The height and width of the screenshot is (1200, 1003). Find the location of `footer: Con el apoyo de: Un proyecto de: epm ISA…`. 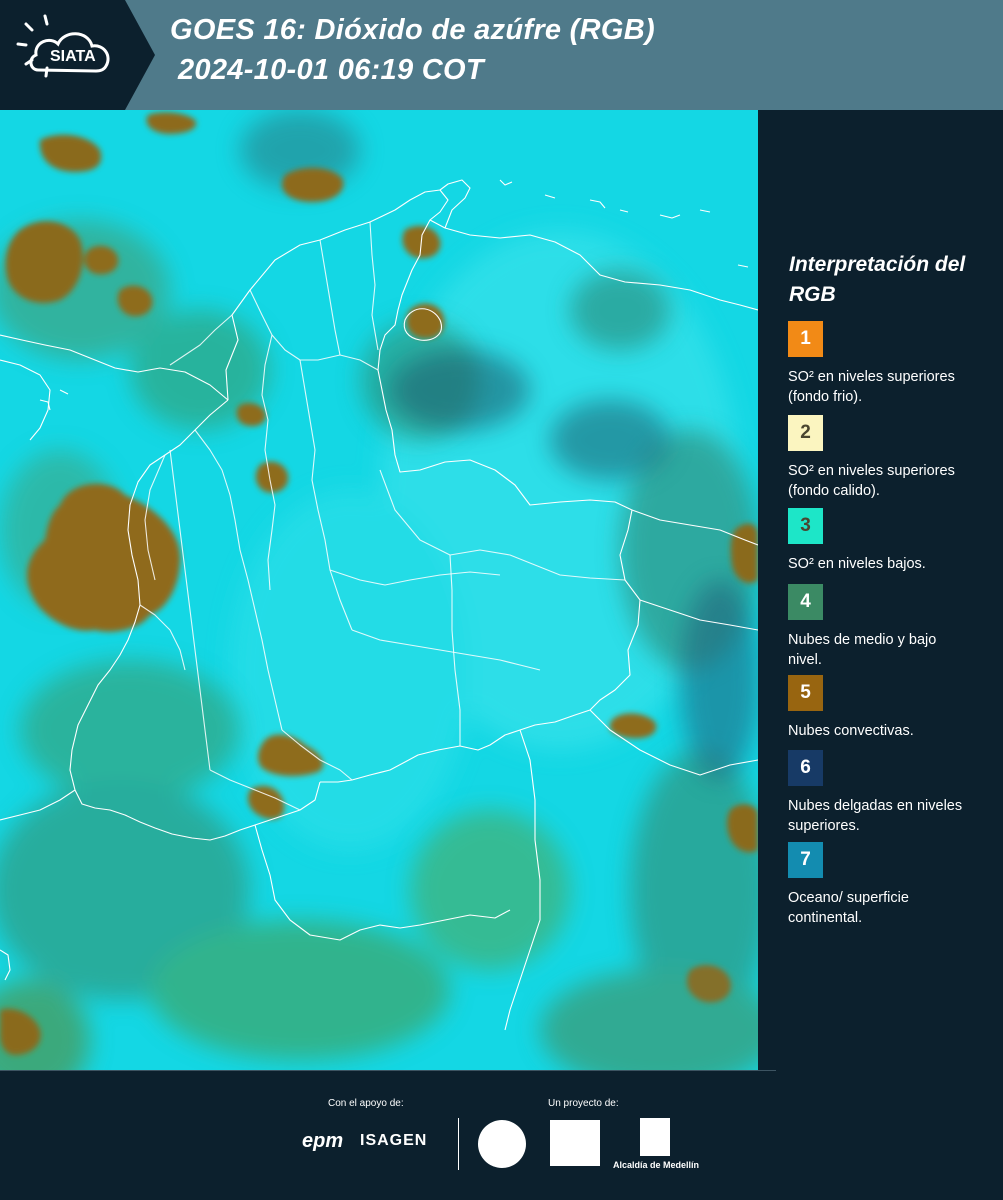

footer: Con el apoyo de: Un proyecto de: epm ISA… is located at coordinates (501, 1135).